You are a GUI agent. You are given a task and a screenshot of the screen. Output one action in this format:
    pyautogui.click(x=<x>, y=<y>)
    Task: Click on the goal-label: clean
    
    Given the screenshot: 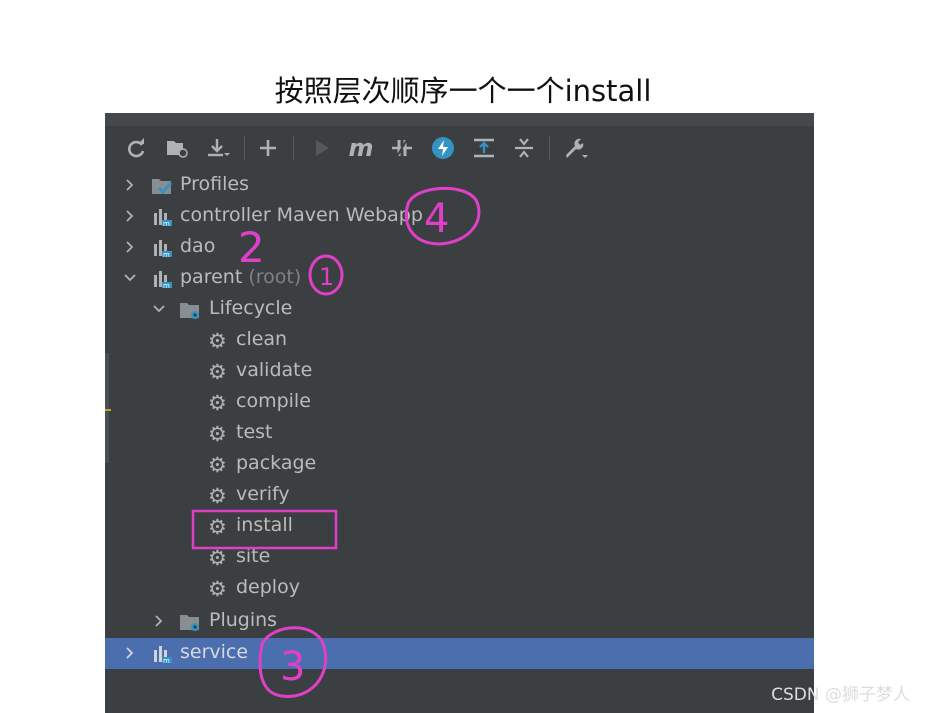 What is the action you would take?
    pyautogui.click(x=262, y=339)
    